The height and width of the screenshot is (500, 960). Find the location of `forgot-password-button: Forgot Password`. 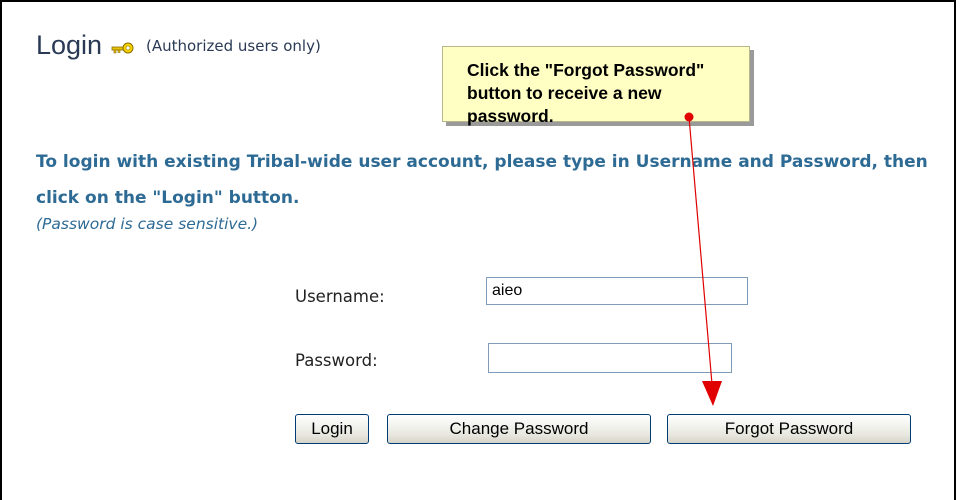

forgot-password-button: Forgot Password is located at coordinates (789, 429).